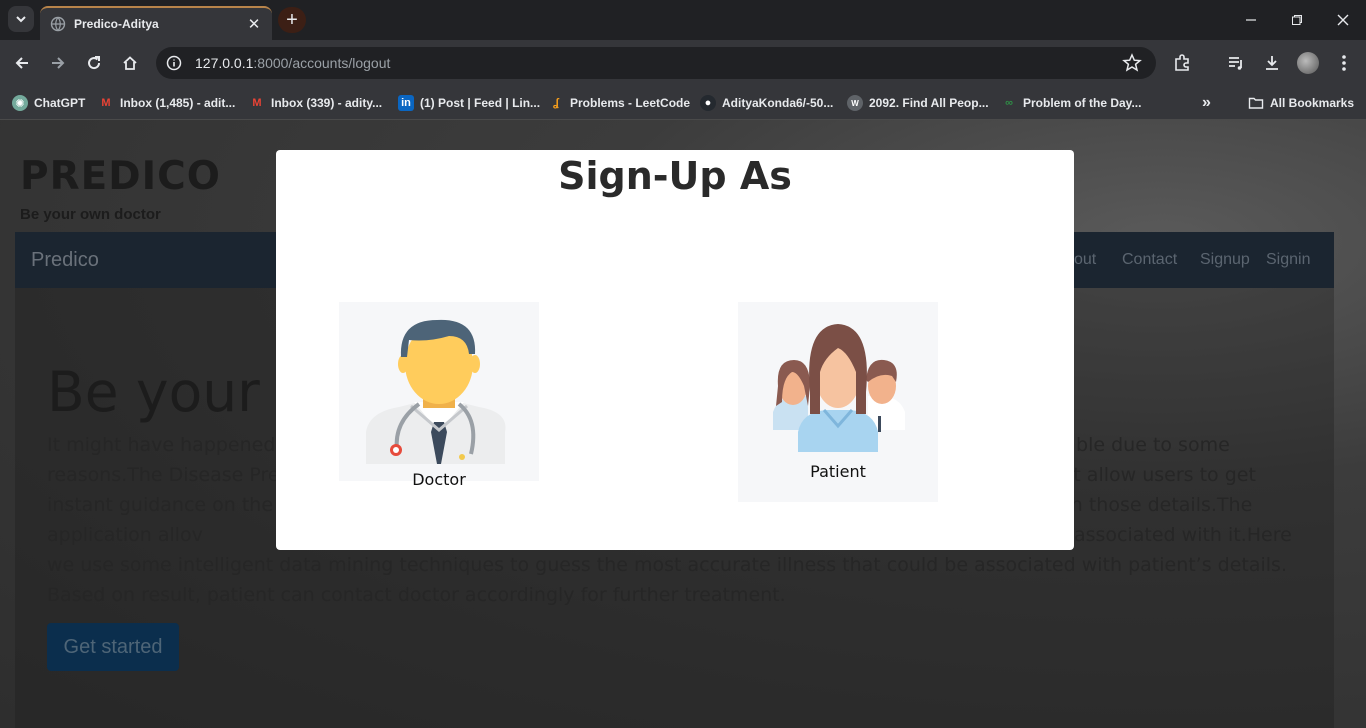 This screenshot has height=728, width=1366. I want to click on minimize-button, so click(1251, 20).